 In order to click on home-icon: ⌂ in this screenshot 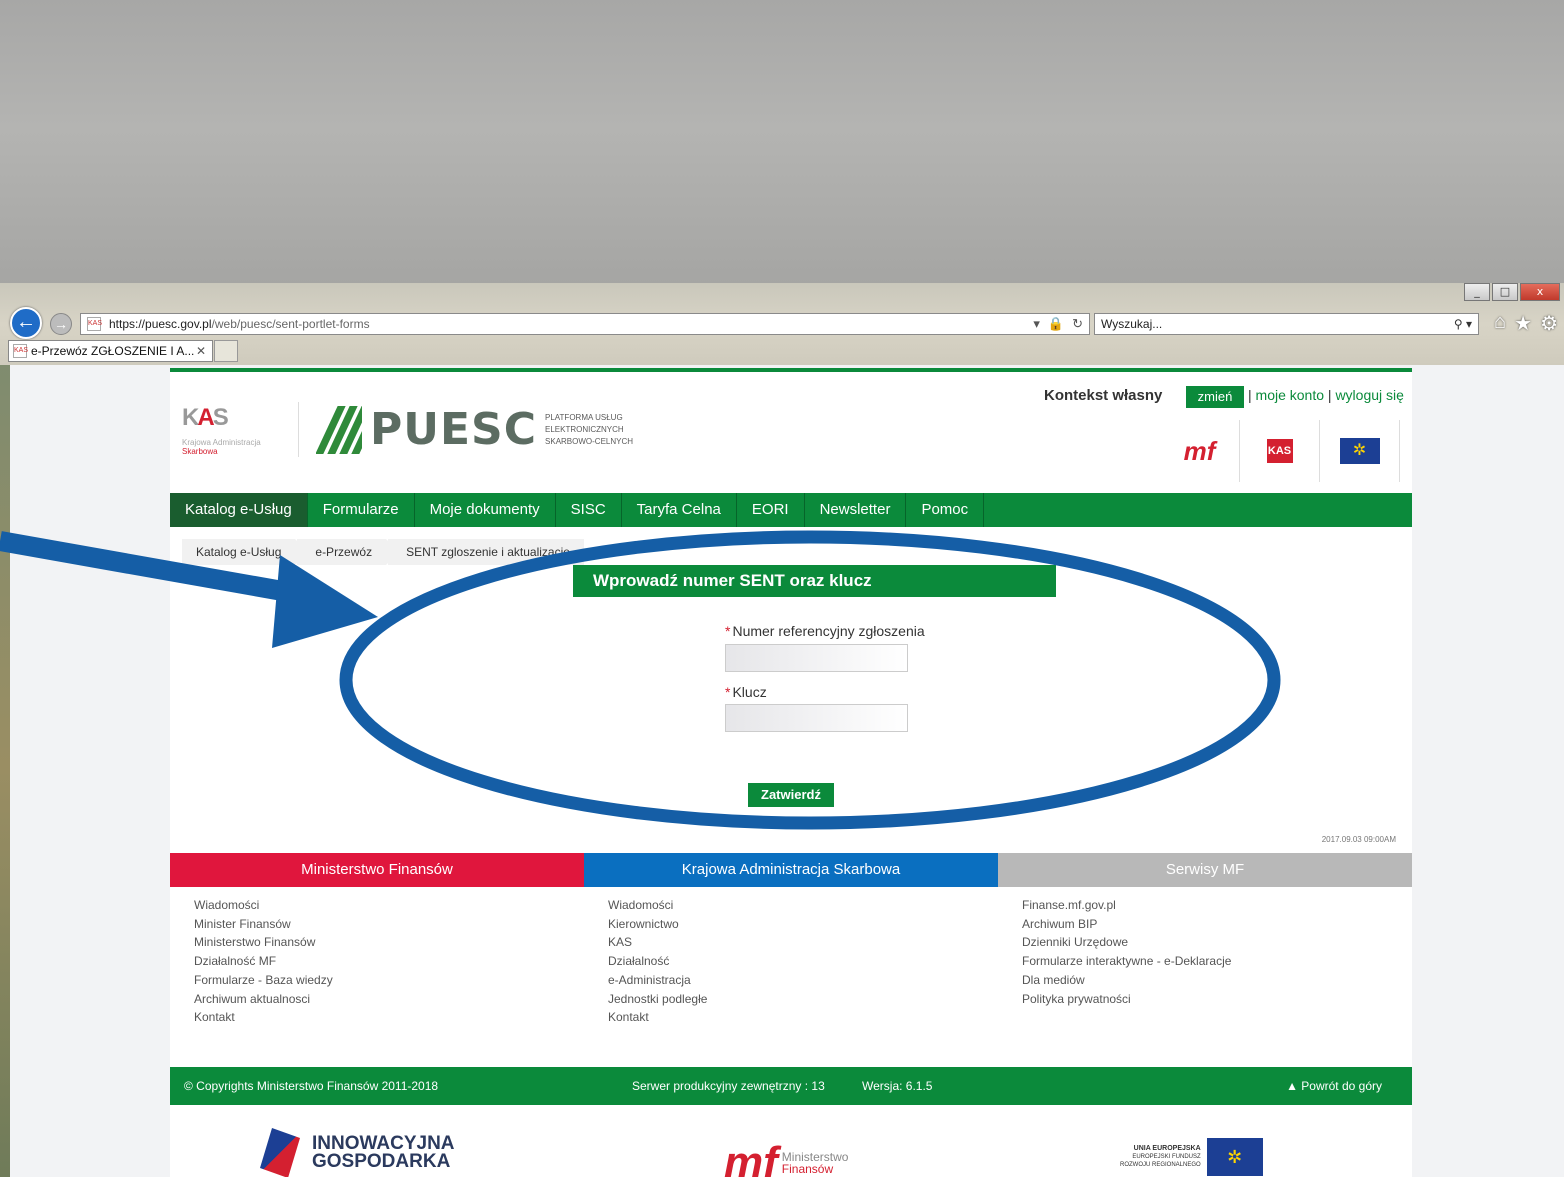, I will do `click(1500, 323)`.